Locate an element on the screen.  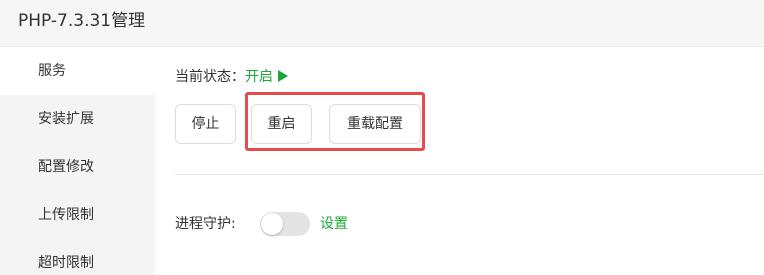
sidebar-item-timeout-limit: 超时限制 is located at coordinates (77, 257).